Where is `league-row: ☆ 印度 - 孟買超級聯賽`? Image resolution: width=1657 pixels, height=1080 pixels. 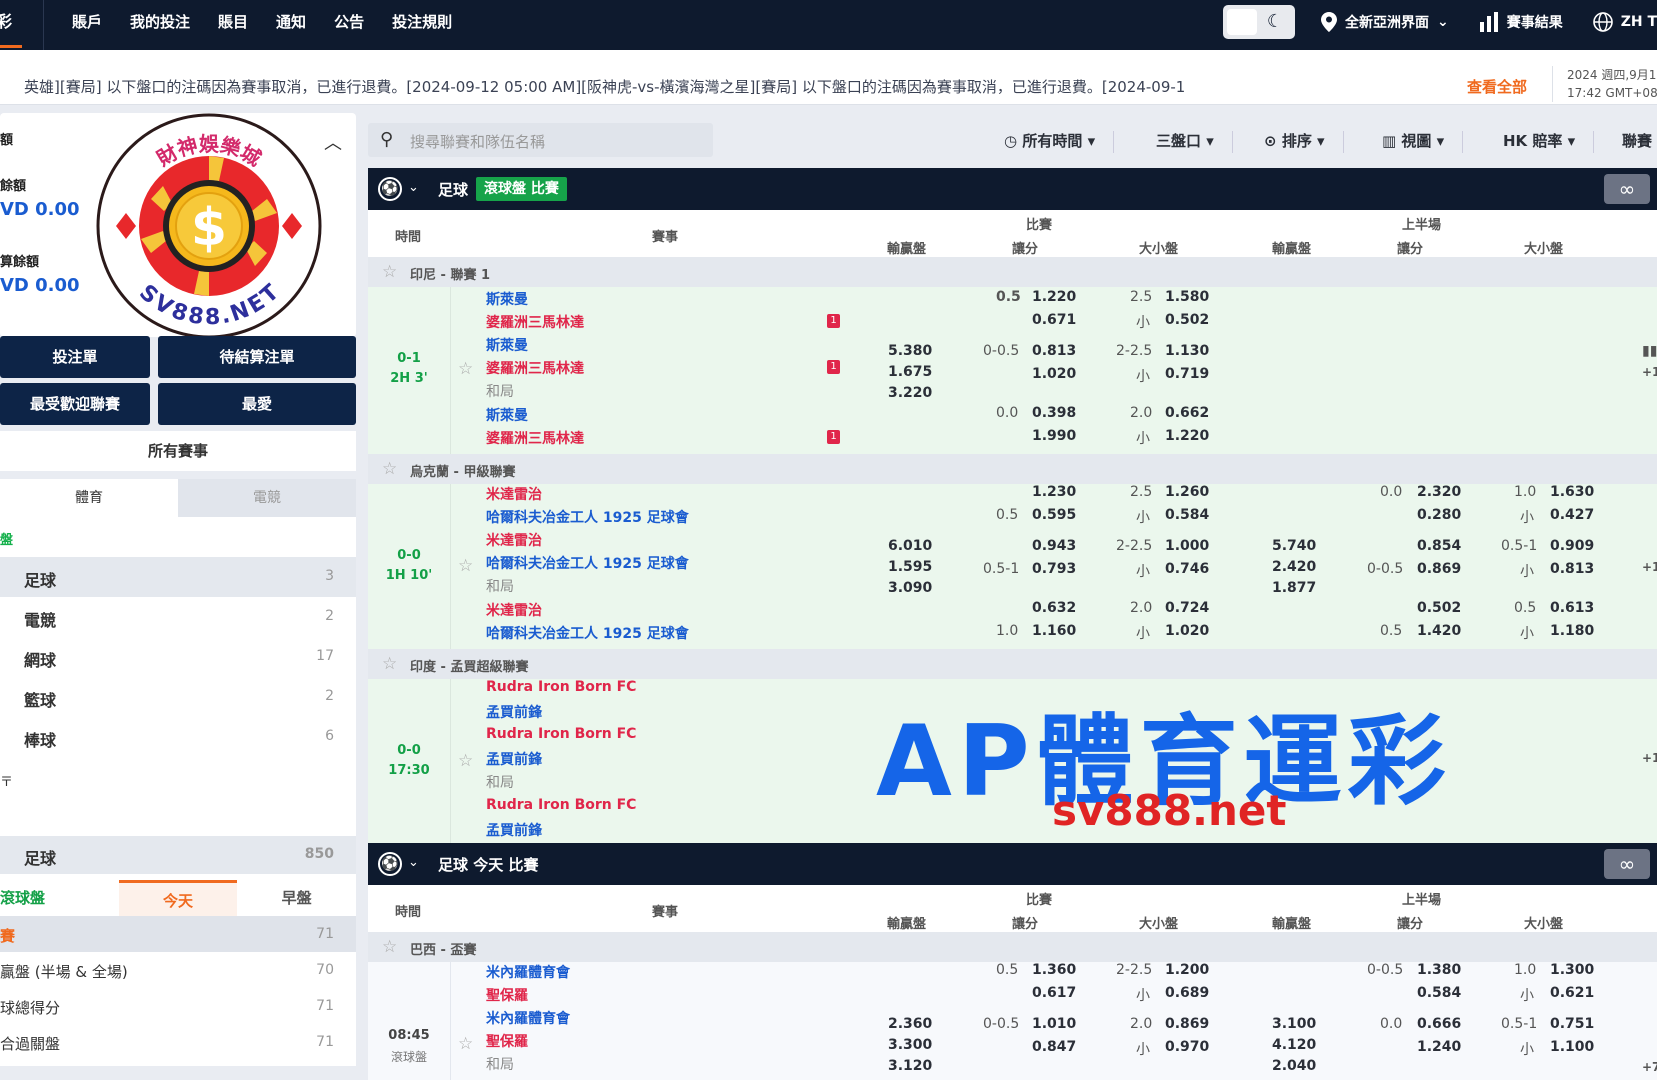
league-row: ☆ 印度 - 孟買超級聯賽 is located at coordinates (1012, 664).